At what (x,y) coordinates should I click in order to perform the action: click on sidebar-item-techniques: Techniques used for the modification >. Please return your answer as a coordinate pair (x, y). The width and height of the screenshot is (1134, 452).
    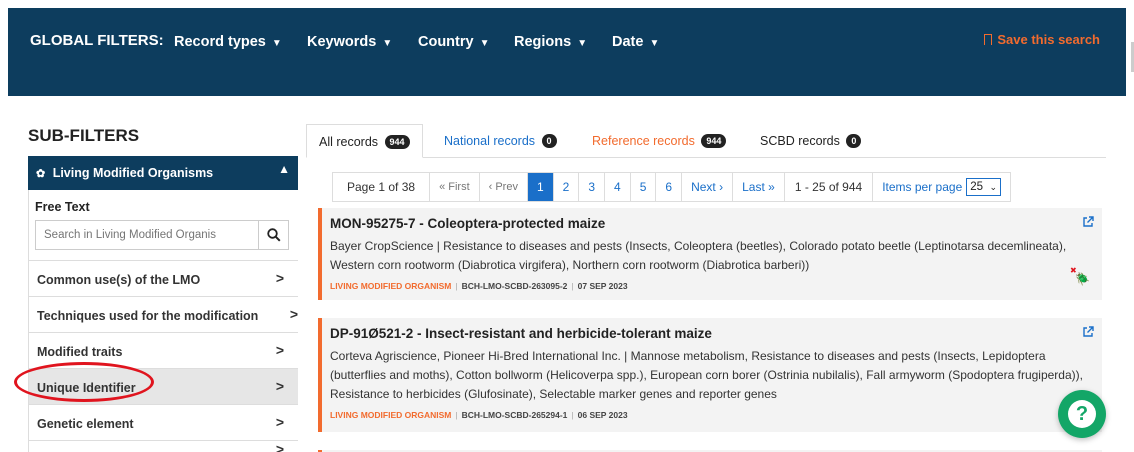
    Looking at the image, I should click on (163, 314).